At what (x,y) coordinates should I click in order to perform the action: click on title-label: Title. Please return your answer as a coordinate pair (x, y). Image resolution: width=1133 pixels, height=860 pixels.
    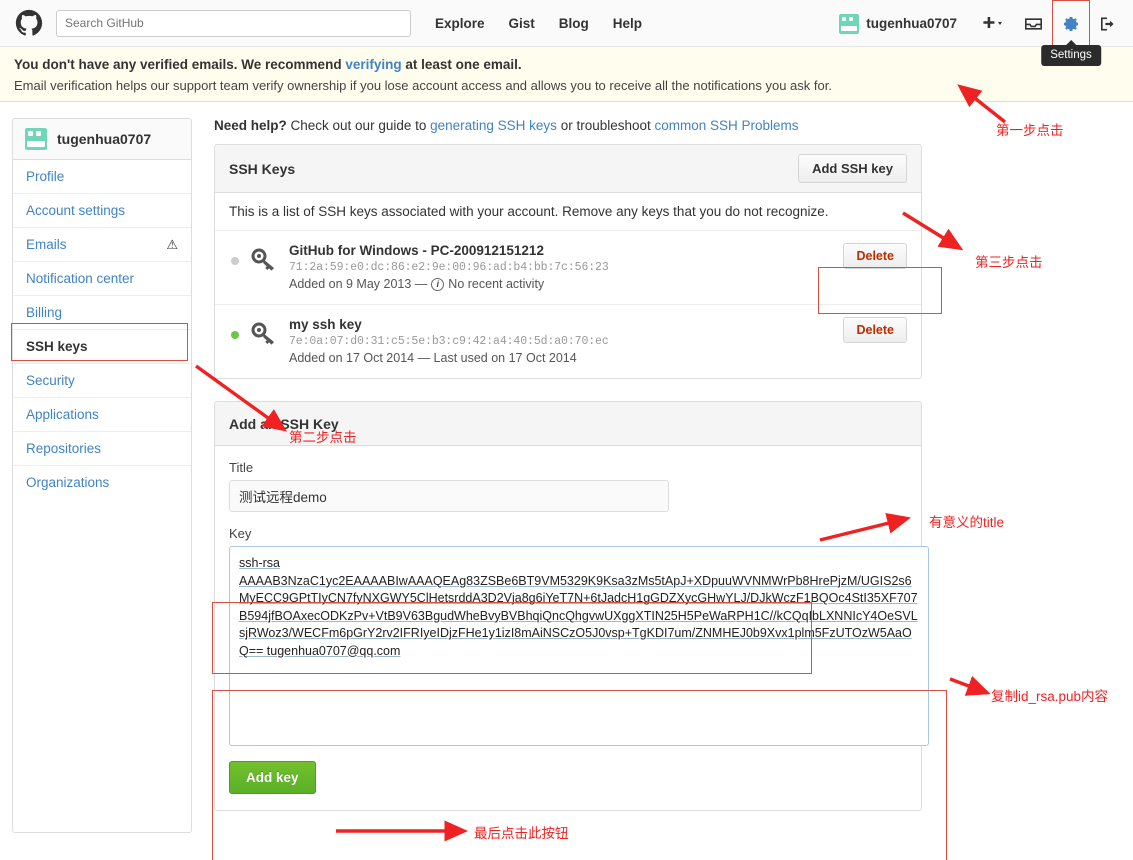
    Looking at the image, I should click on (241, 467).